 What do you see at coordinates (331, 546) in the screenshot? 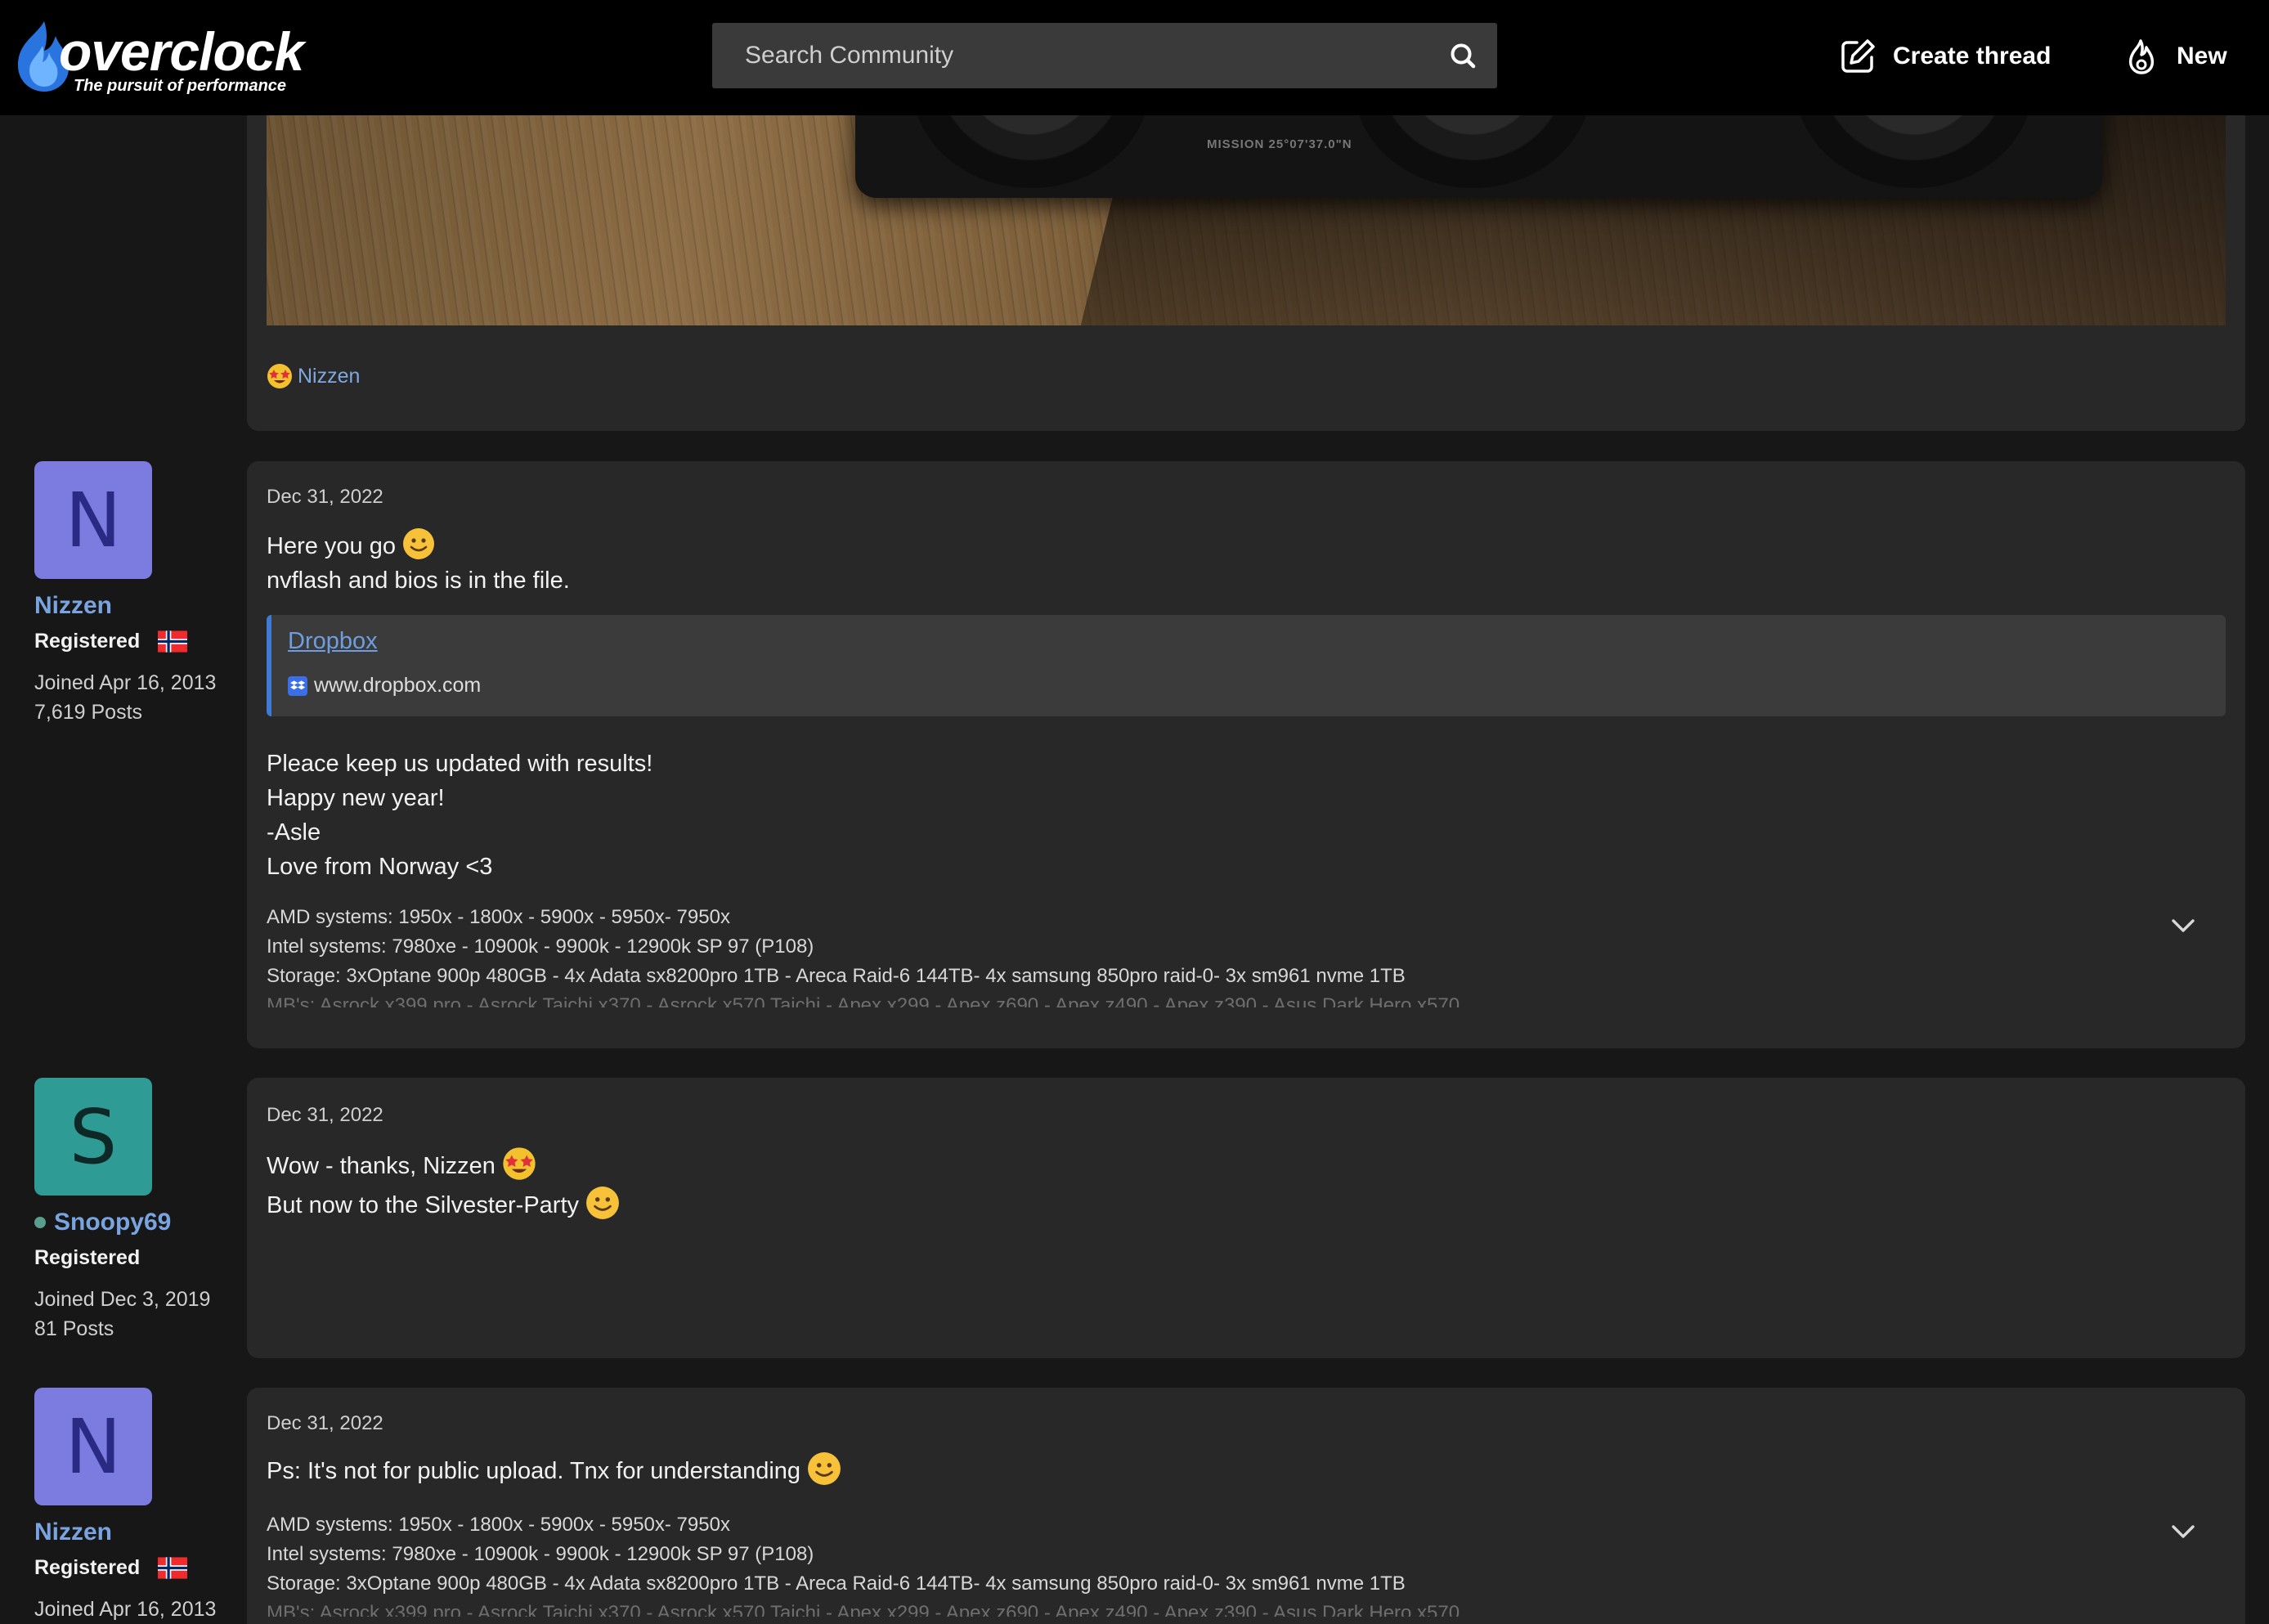
I see `post-text: Here you go` at bounding box center [331, 546].